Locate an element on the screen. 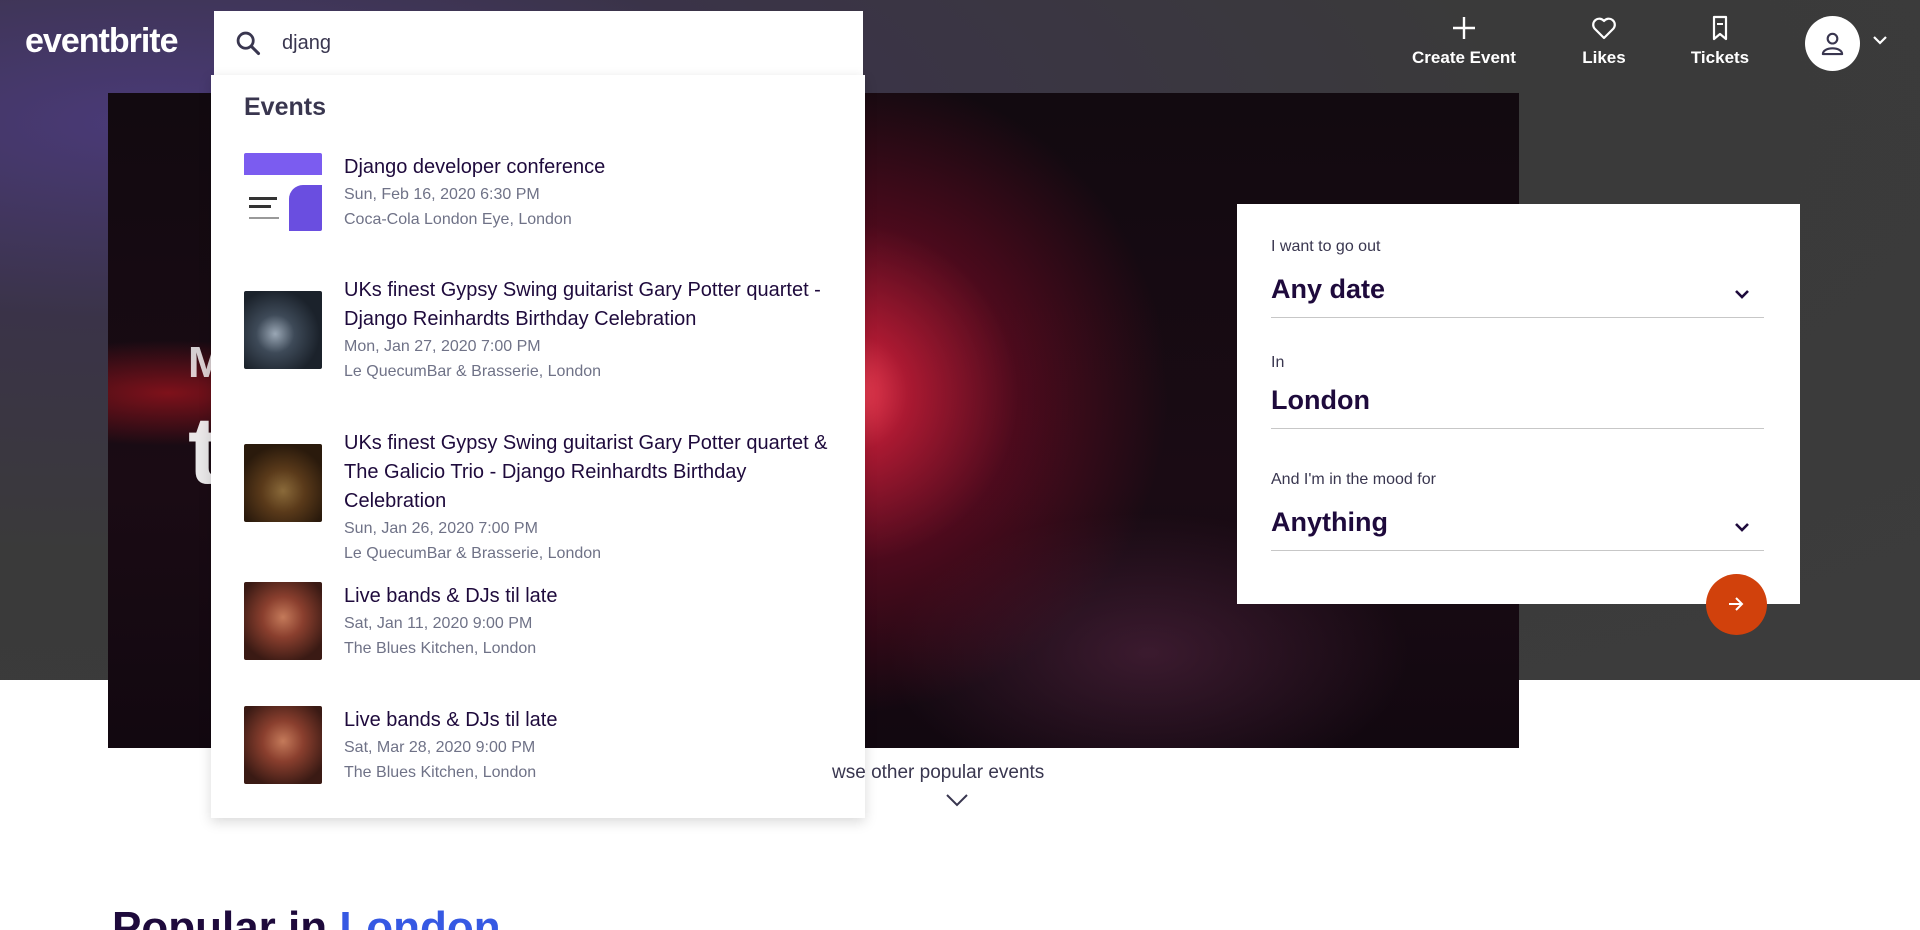 This screenshot has height=930, width=1920. event-venue: Coca-Cola London Eye, London is located at coordinates (458, 219).